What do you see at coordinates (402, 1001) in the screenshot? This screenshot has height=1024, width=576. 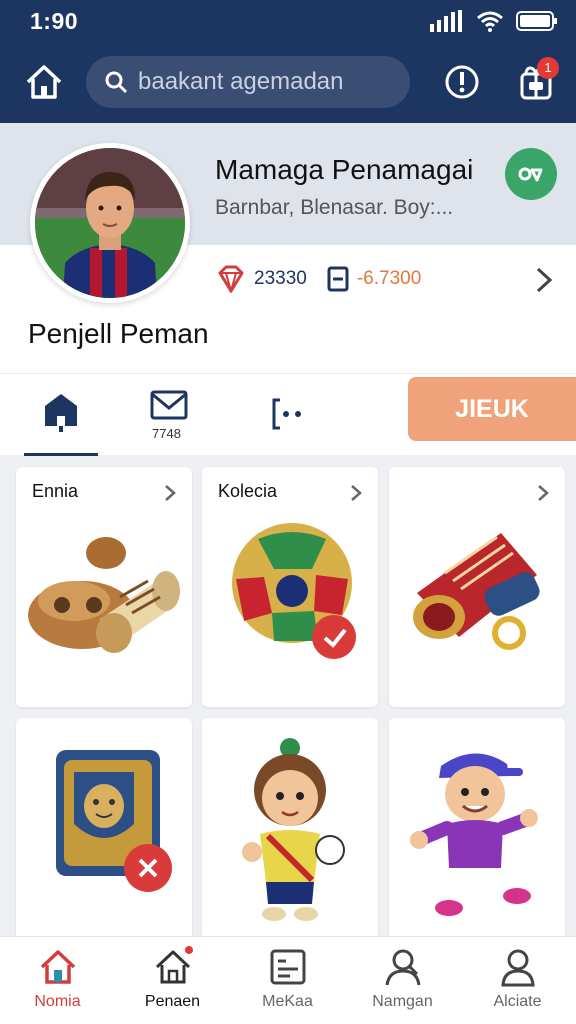 I see `nav-label: Namgan` at bounding box center [402, 1001].